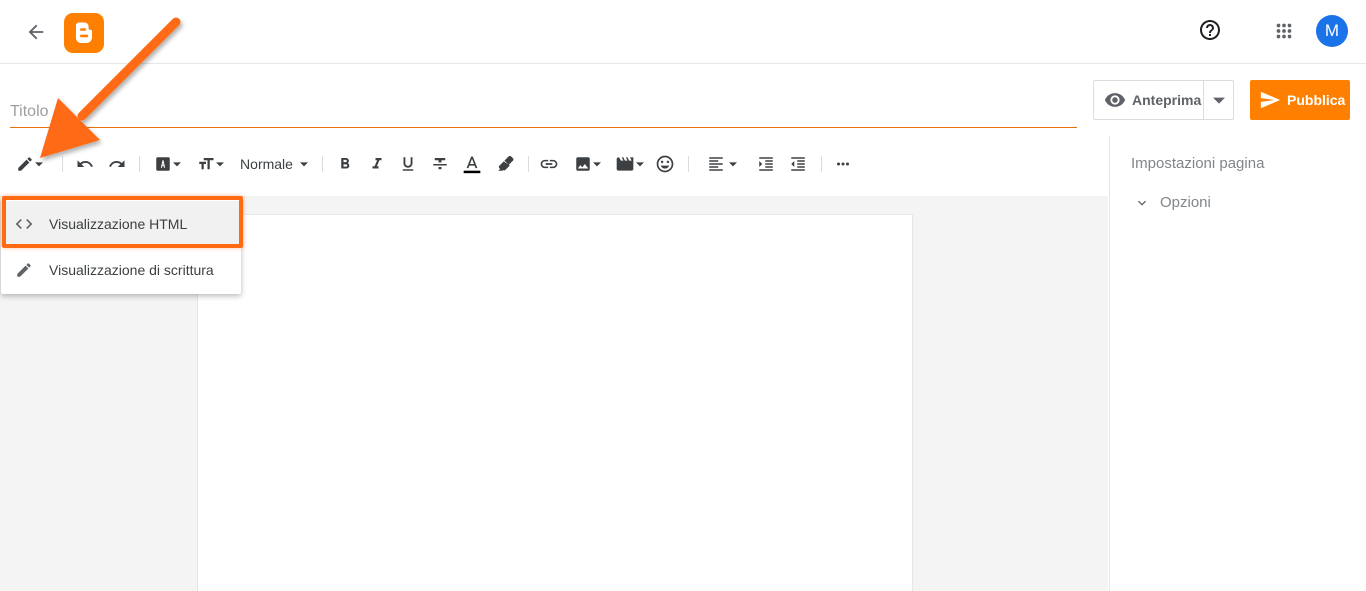 The height and width of the screenshot is (591, 1366). I want to click on html-view-menu-item: Visualizzazione HTML, so click(121, 224).